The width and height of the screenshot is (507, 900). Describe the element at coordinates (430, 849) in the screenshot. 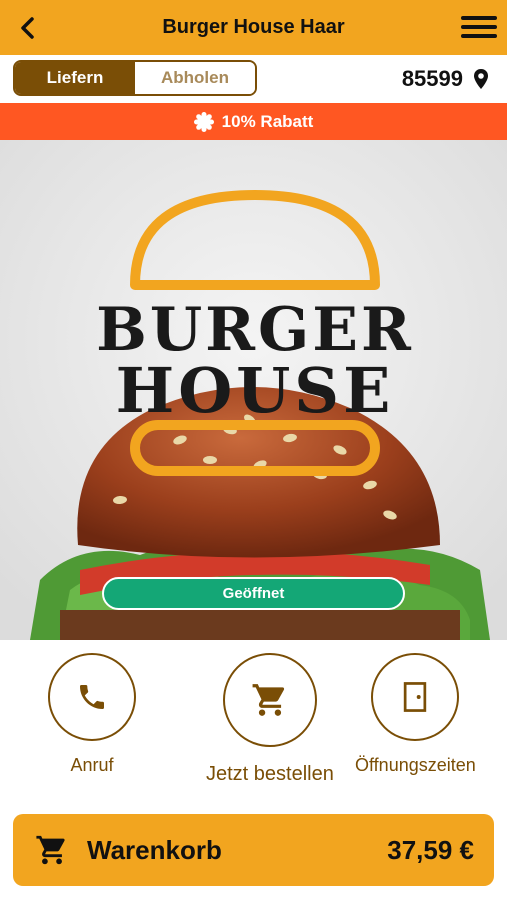

I see `cart-total: 37,59 €` at that location.